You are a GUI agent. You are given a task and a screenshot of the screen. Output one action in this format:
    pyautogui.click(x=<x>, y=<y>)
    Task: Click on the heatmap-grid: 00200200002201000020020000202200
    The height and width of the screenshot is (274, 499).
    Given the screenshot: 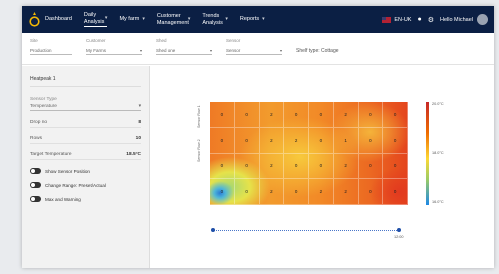 What is the action you would take?
    pyautogui.click(x=309, y=153)
    